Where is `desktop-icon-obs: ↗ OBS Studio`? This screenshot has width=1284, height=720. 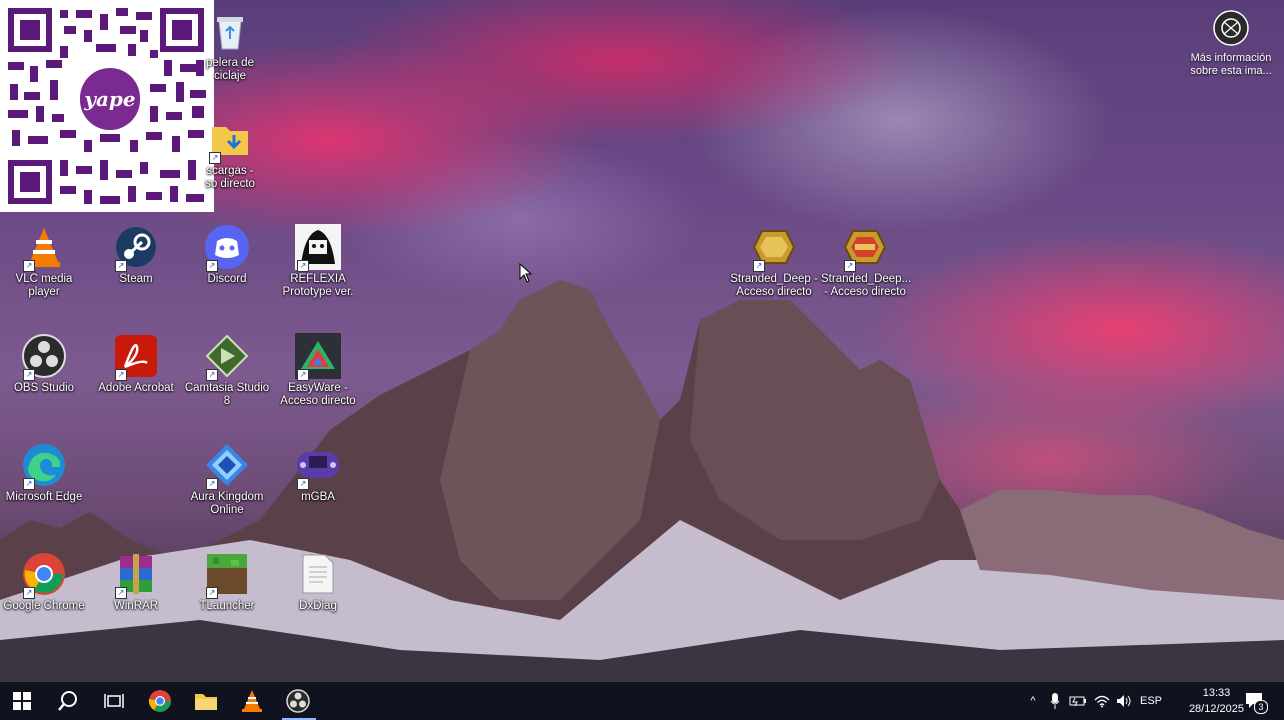 desktop-icon-obs: ↗ OBS Studio is located at coordinates (44, 364).